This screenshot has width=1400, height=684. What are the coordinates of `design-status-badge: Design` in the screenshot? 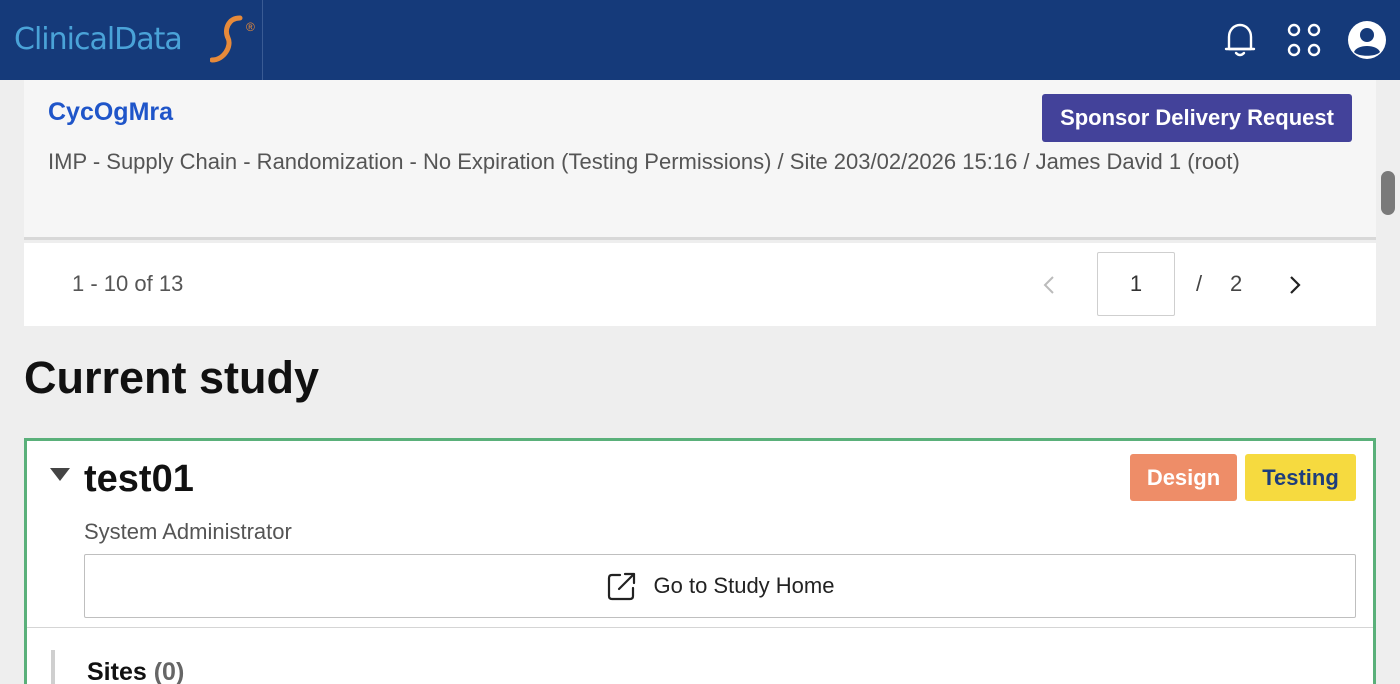 It's located at (1183, 477).